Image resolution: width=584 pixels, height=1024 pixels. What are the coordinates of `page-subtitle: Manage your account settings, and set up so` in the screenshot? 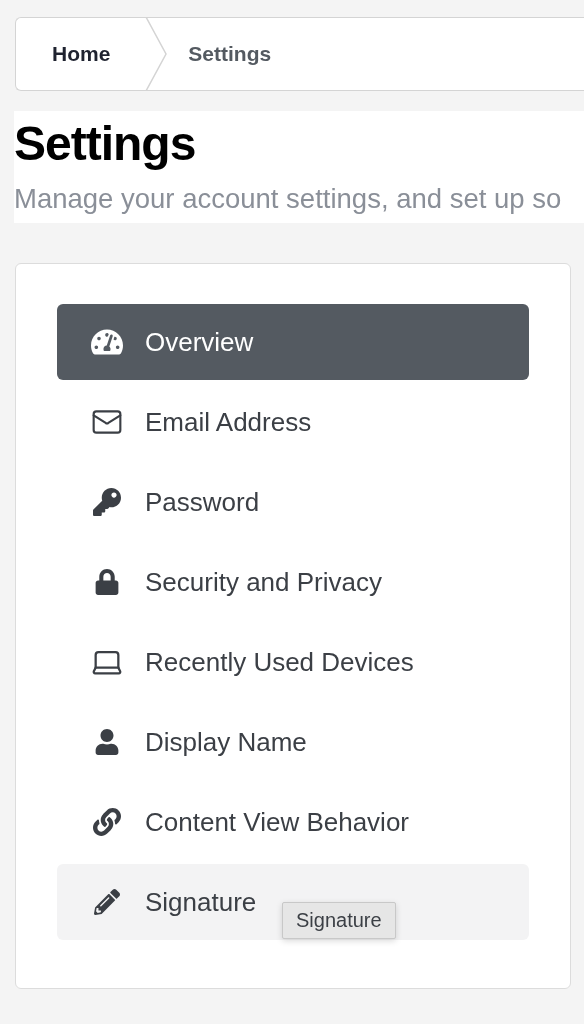 It's located at (288, 199).